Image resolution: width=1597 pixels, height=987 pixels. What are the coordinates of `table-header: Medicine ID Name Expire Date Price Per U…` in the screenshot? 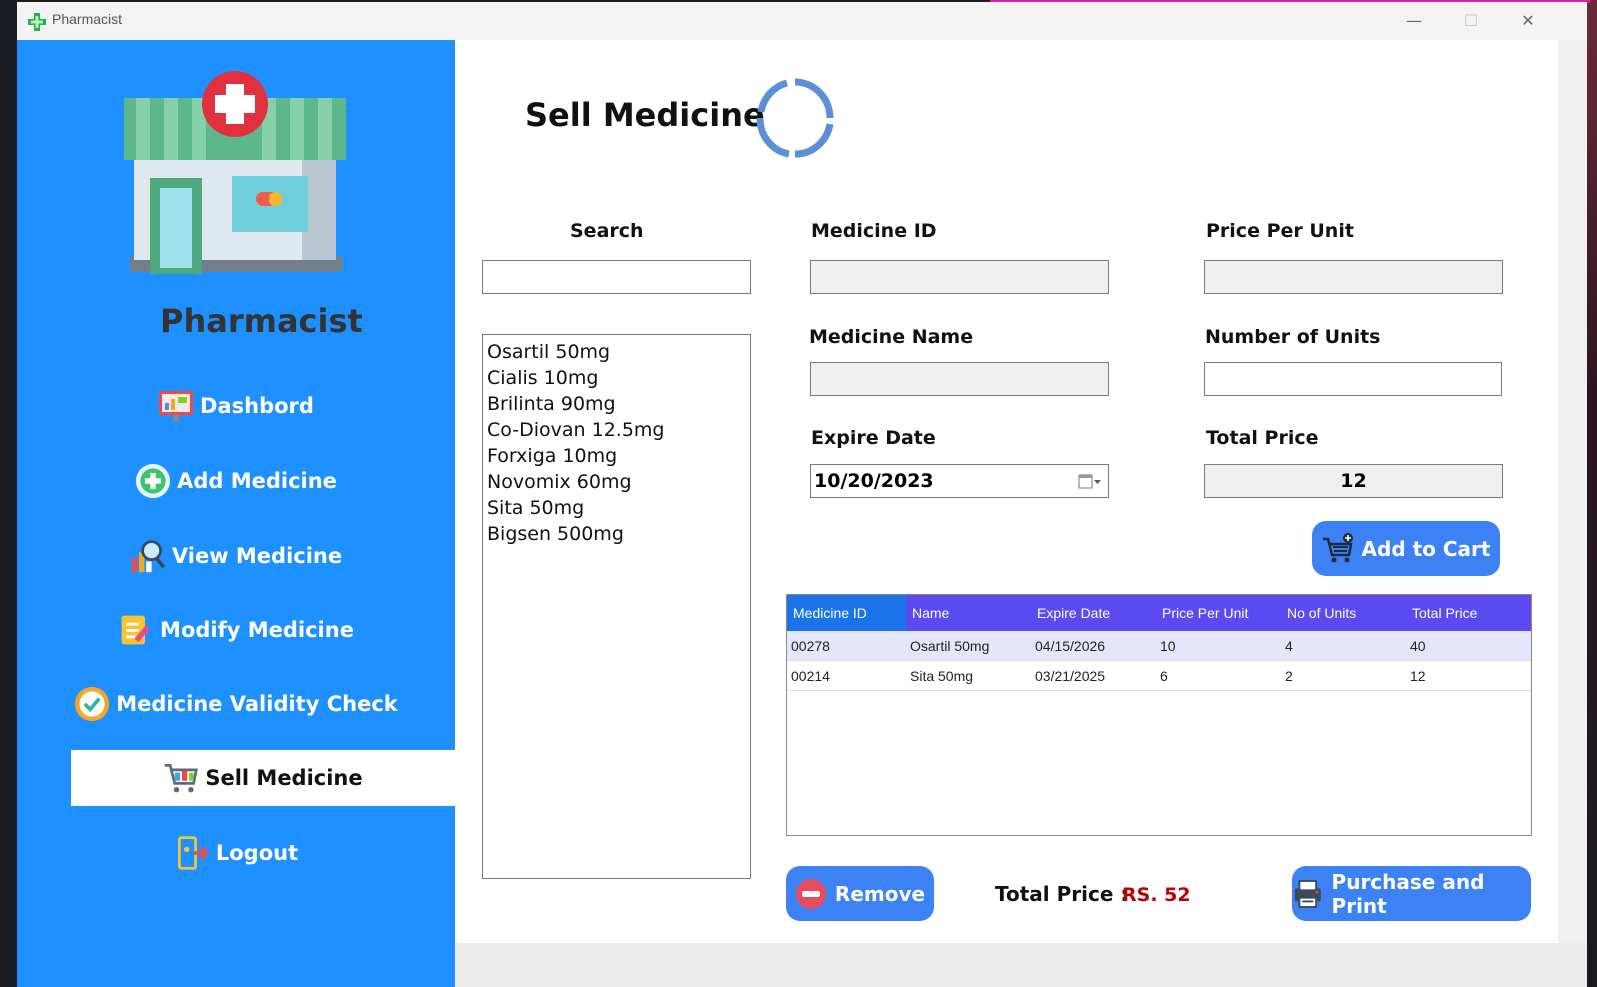 It's located at (1159, 613).